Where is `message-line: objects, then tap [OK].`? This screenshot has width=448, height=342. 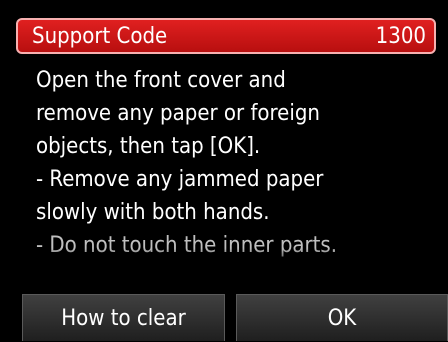
message-line: objects, then tap [OK]. is located at coordinates (148, 146).